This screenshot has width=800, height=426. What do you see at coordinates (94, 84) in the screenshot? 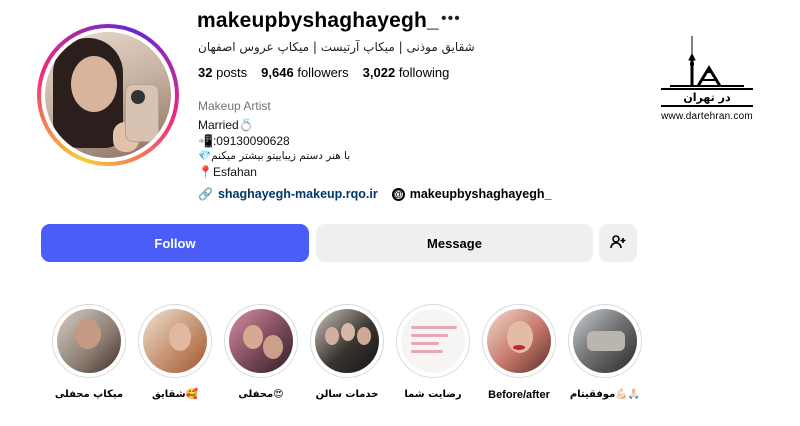
I see `avatar-face-shape` at bounding box center [94, 84].